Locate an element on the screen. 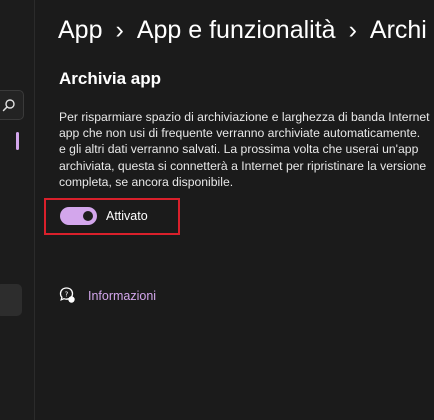 This screenshot has height=420, width=434. archive-apps-toggle-highlight: Attivato is located at coordinates (112, 216).